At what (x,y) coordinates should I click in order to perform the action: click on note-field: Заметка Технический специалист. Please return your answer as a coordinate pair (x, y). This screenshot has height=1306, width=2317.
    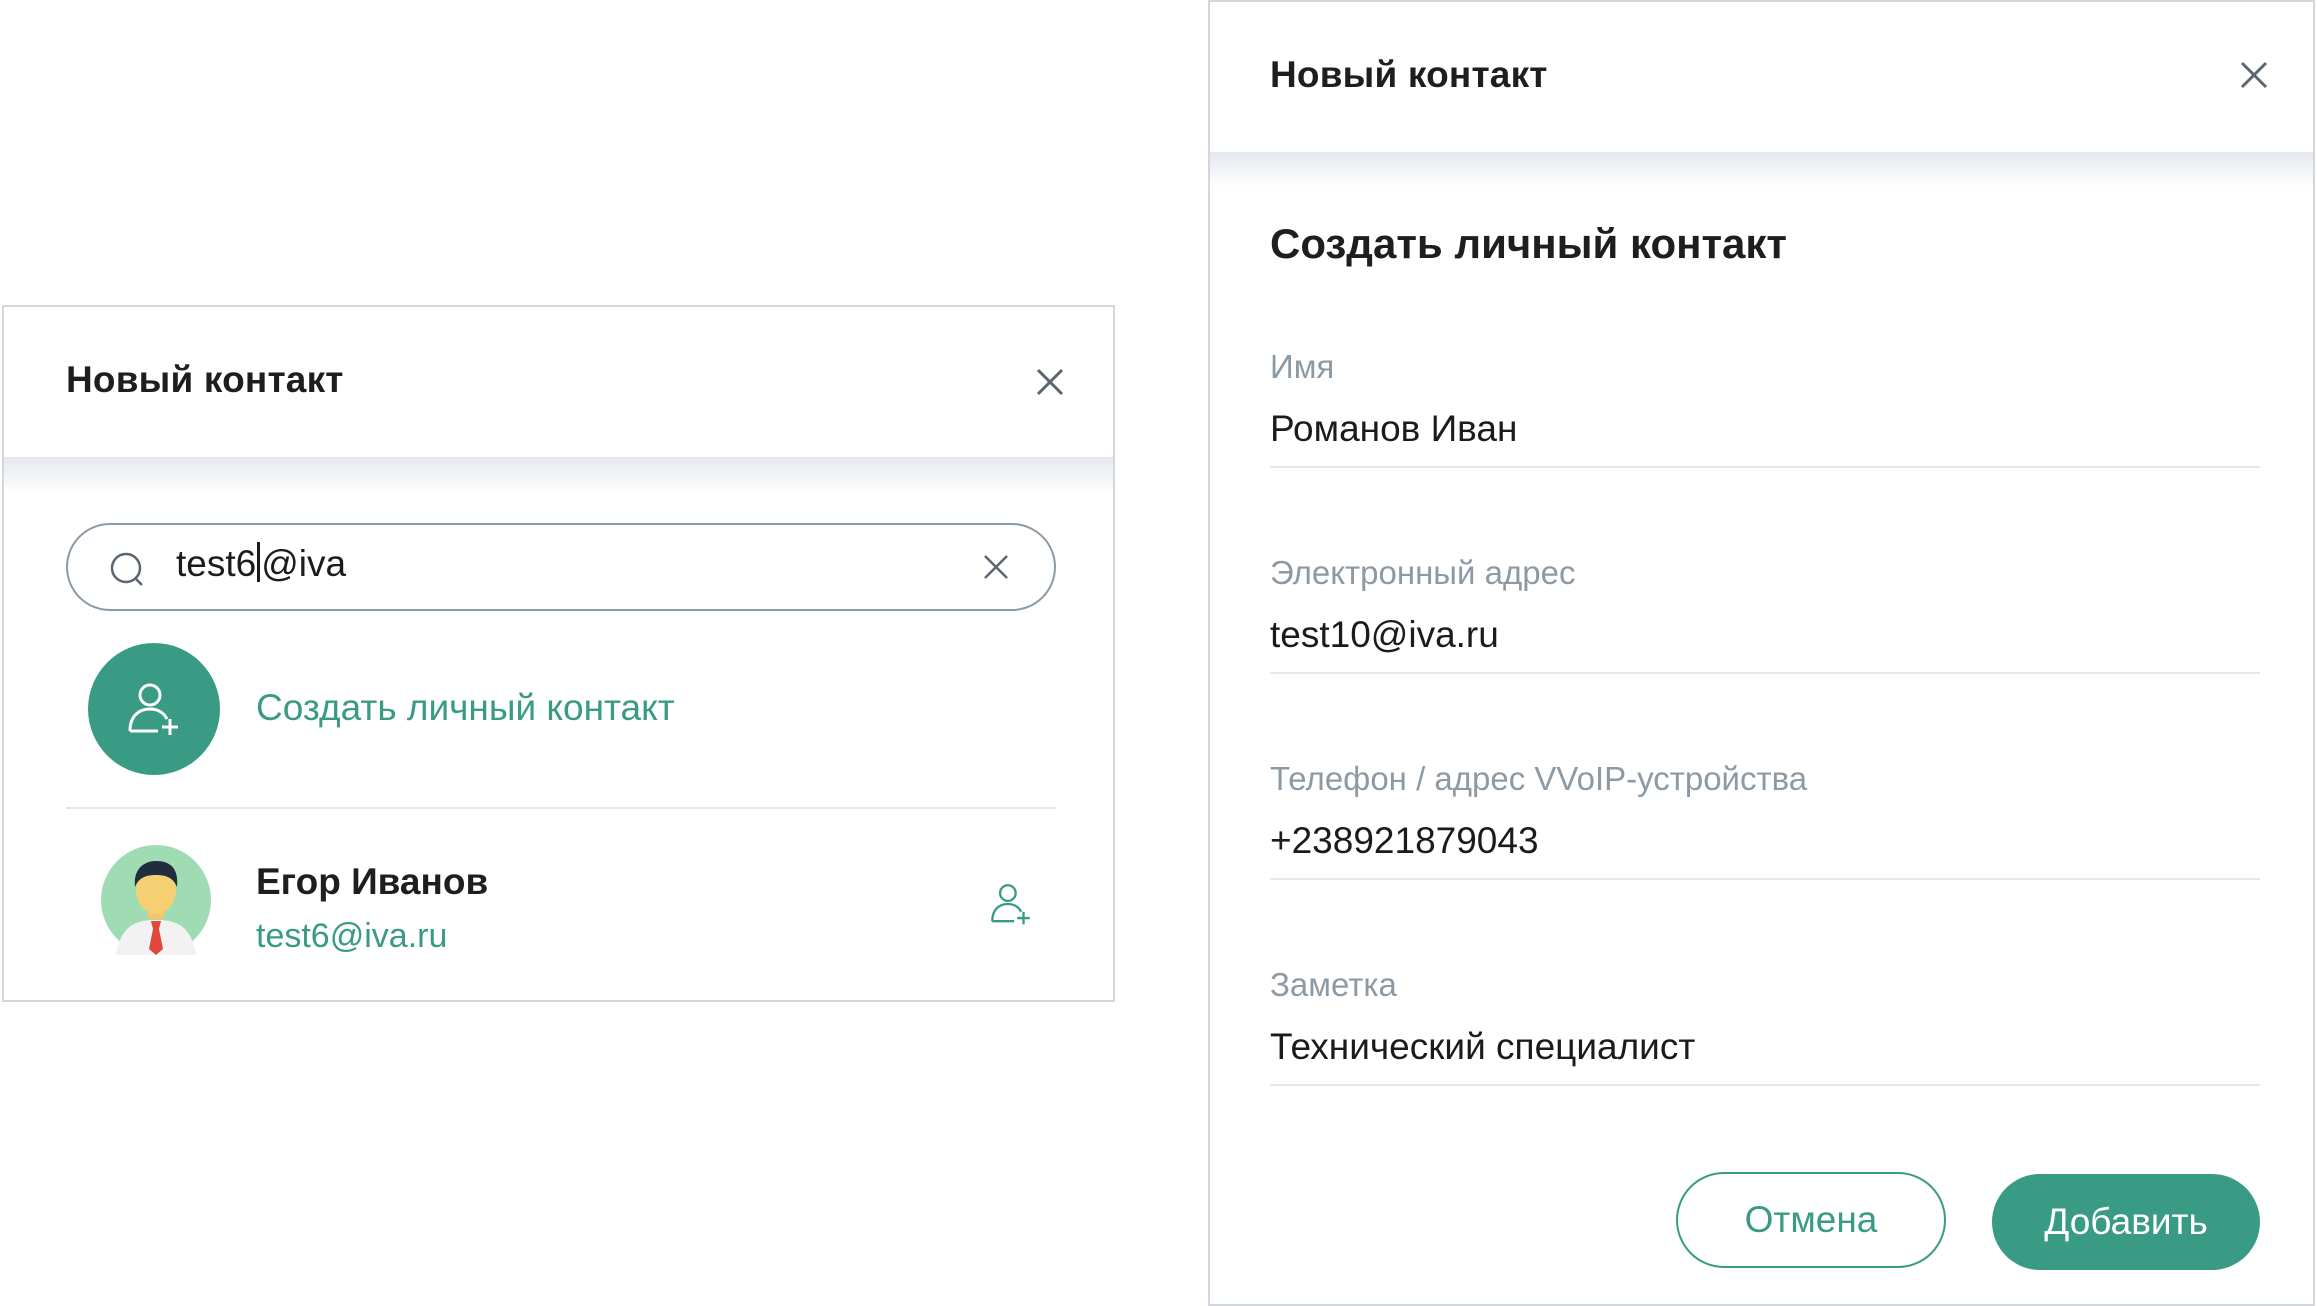
    Looking at the image, I should click on (1765, 1026).